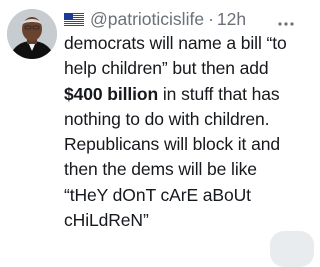 This screenshot has height=267, width=320. What do you see at coordinates (166, 68) in the screenshot?
I see `tweet-line: help children” but then add` at bounding box center [166, 68].